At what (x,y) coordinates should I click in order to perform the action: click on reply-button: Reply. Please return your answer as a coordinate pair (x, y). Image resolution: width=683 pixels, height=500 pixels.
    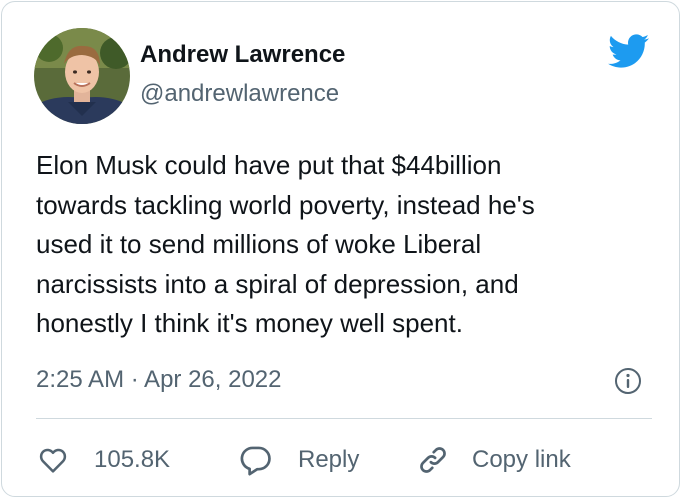
    Looking at the image, I should click on (298, 460).